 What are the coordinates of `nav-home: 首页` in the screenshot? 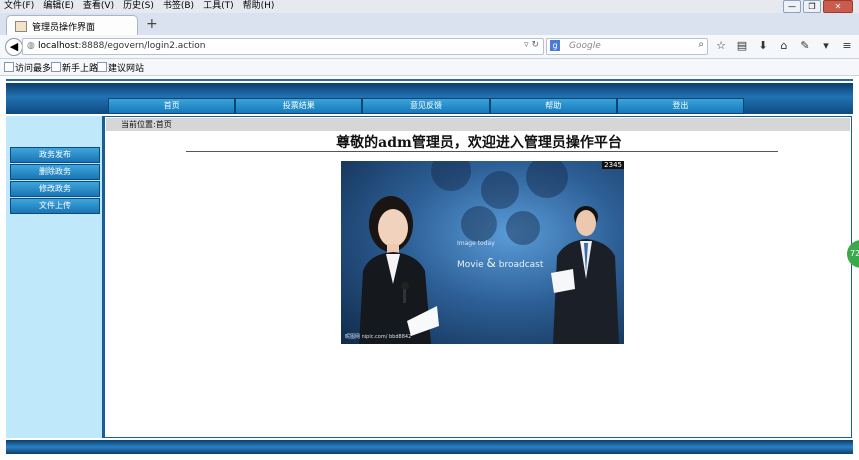 It's located at (172, 106).